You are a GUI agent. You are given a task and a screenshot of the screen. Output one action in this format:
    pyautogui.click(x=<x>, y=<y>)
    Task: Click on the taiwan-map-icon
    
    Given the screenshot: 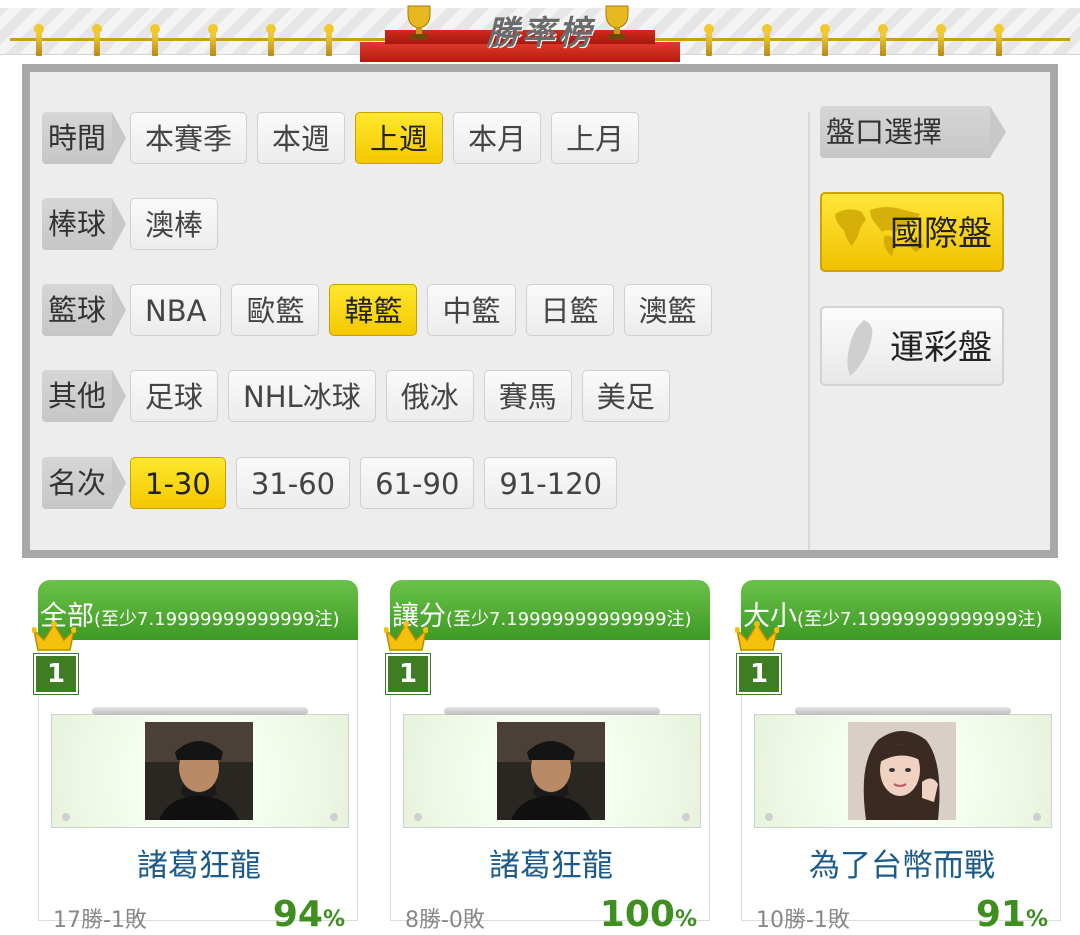 What is the action you would take?
    pyautogui.click(x=860, y=348)
    